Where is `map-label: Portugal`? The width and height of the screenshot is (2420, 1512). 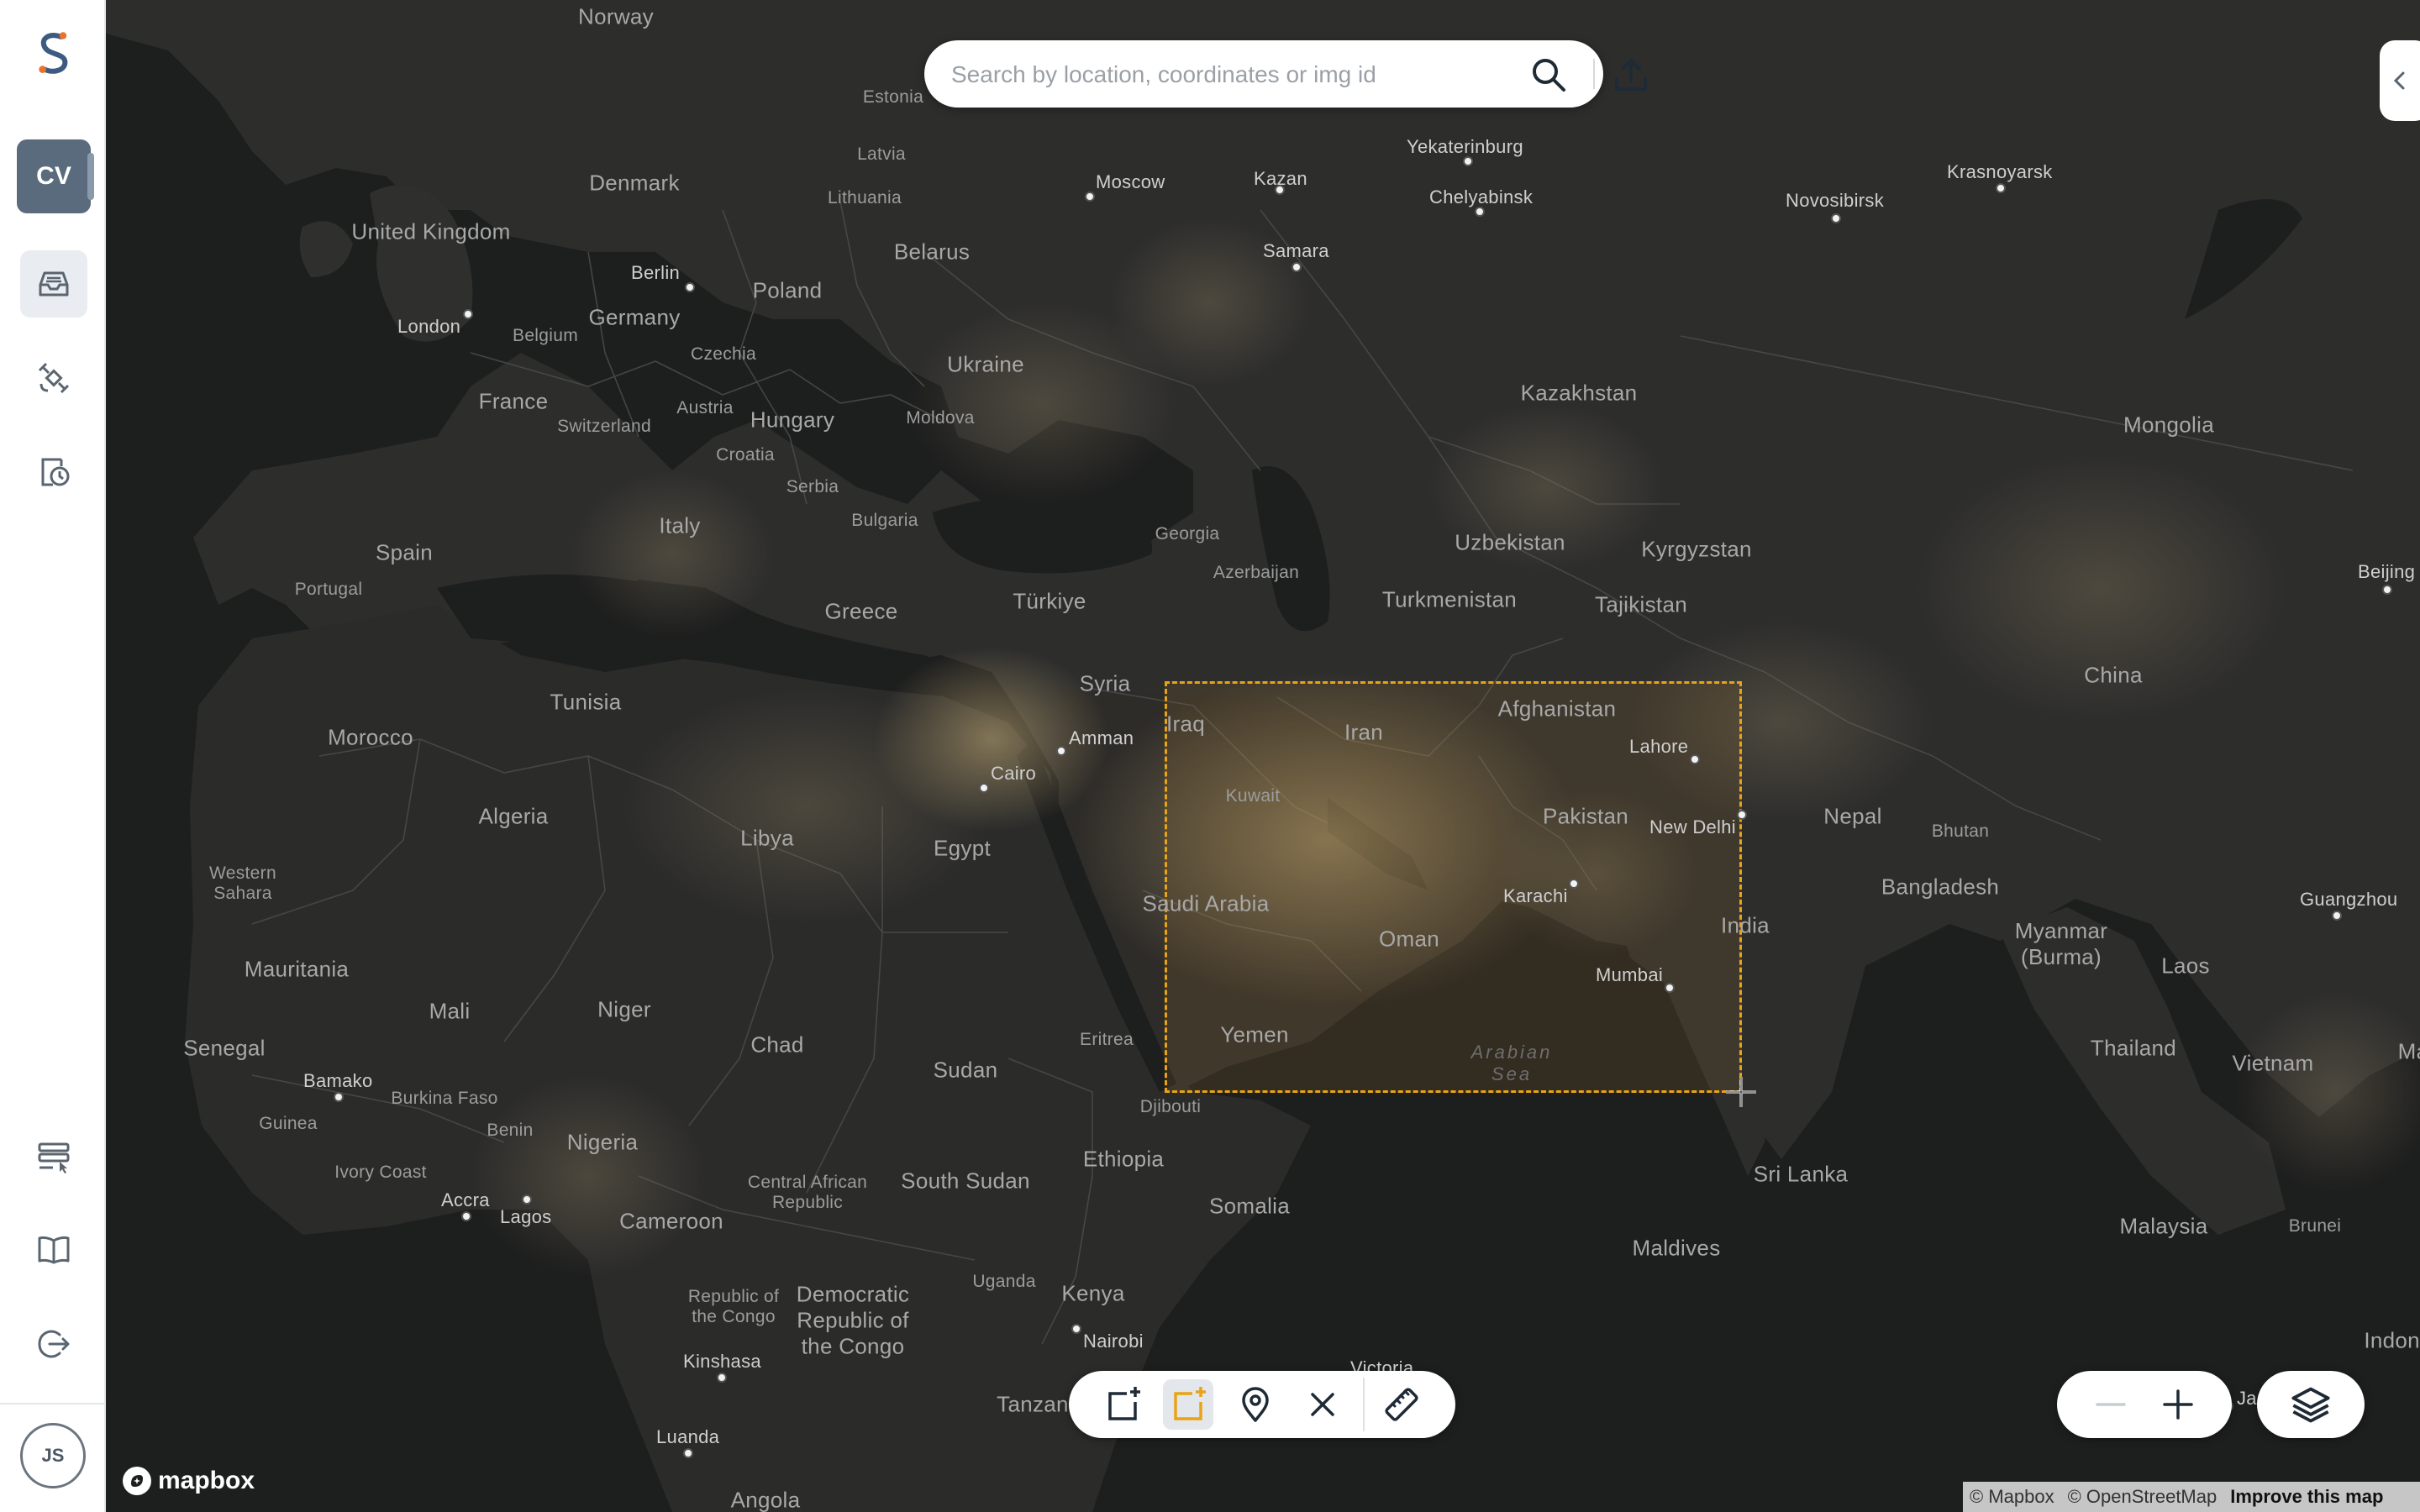
map-label: Portugal is located at coordinates (329, 589).